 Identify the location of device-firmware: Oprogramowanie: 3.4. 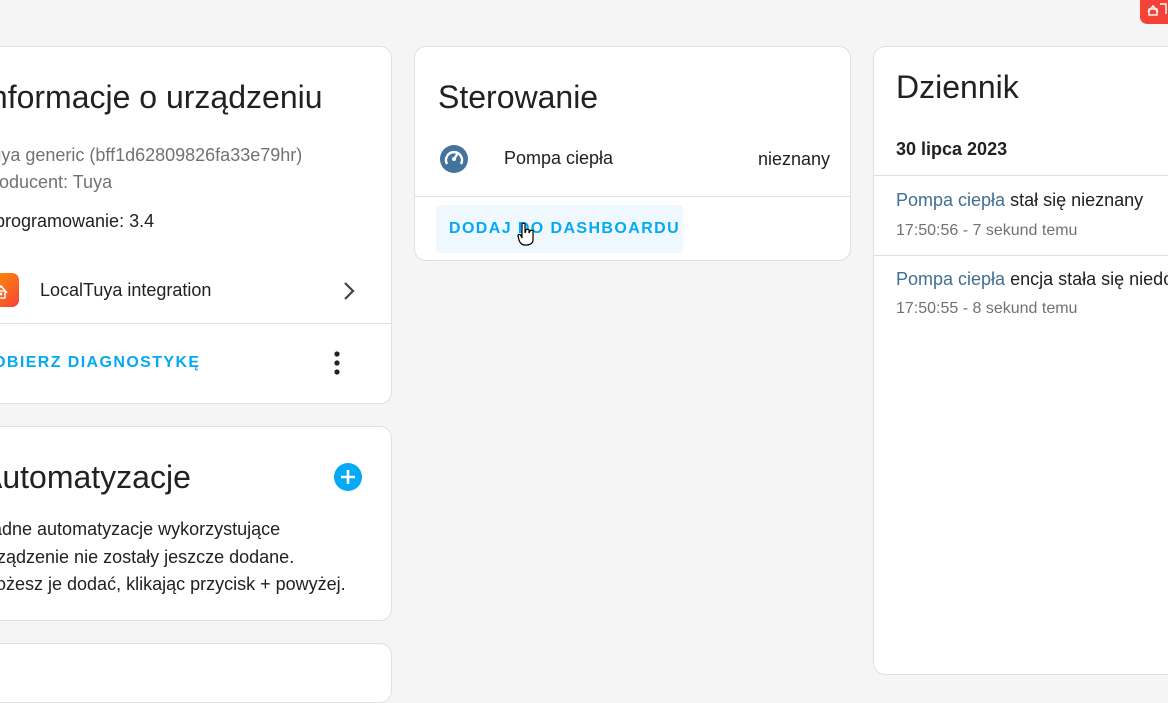
(77, 221).